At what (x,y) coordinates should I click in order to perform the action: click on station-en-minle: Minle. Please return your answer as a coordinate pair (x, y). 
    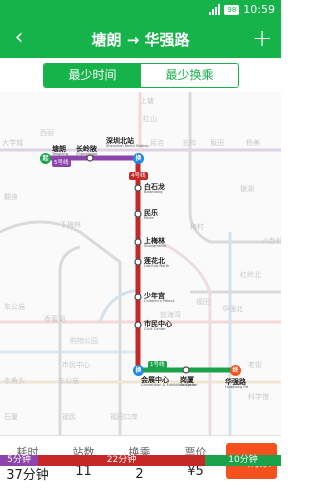
    Looking at the image, I should click on (149, 218).